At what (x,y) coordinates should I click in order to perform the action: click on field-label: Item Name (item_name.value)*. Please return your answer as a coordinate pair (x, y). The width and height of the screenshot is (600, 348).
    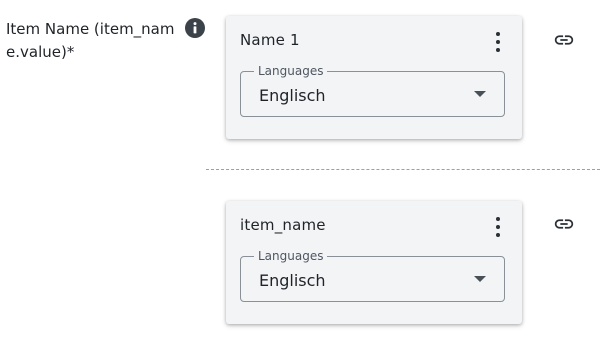
    Looking at the image, I should click on (90, 40).